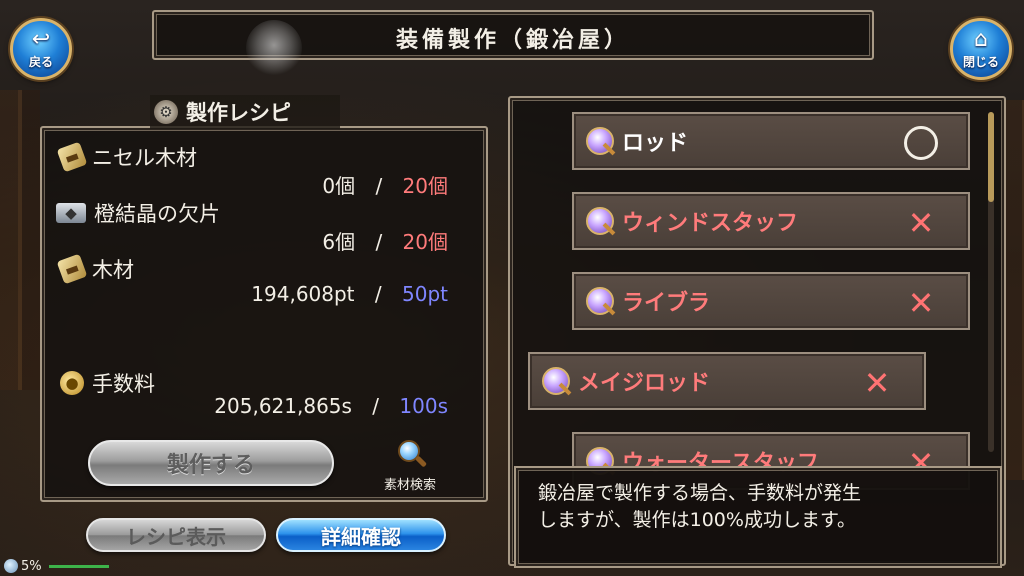 The image size is (1024, 576). What do you see at coordinates (11, 566) in the screenshot?
I see `status-orb-icon` at bounding box center [11, 566].